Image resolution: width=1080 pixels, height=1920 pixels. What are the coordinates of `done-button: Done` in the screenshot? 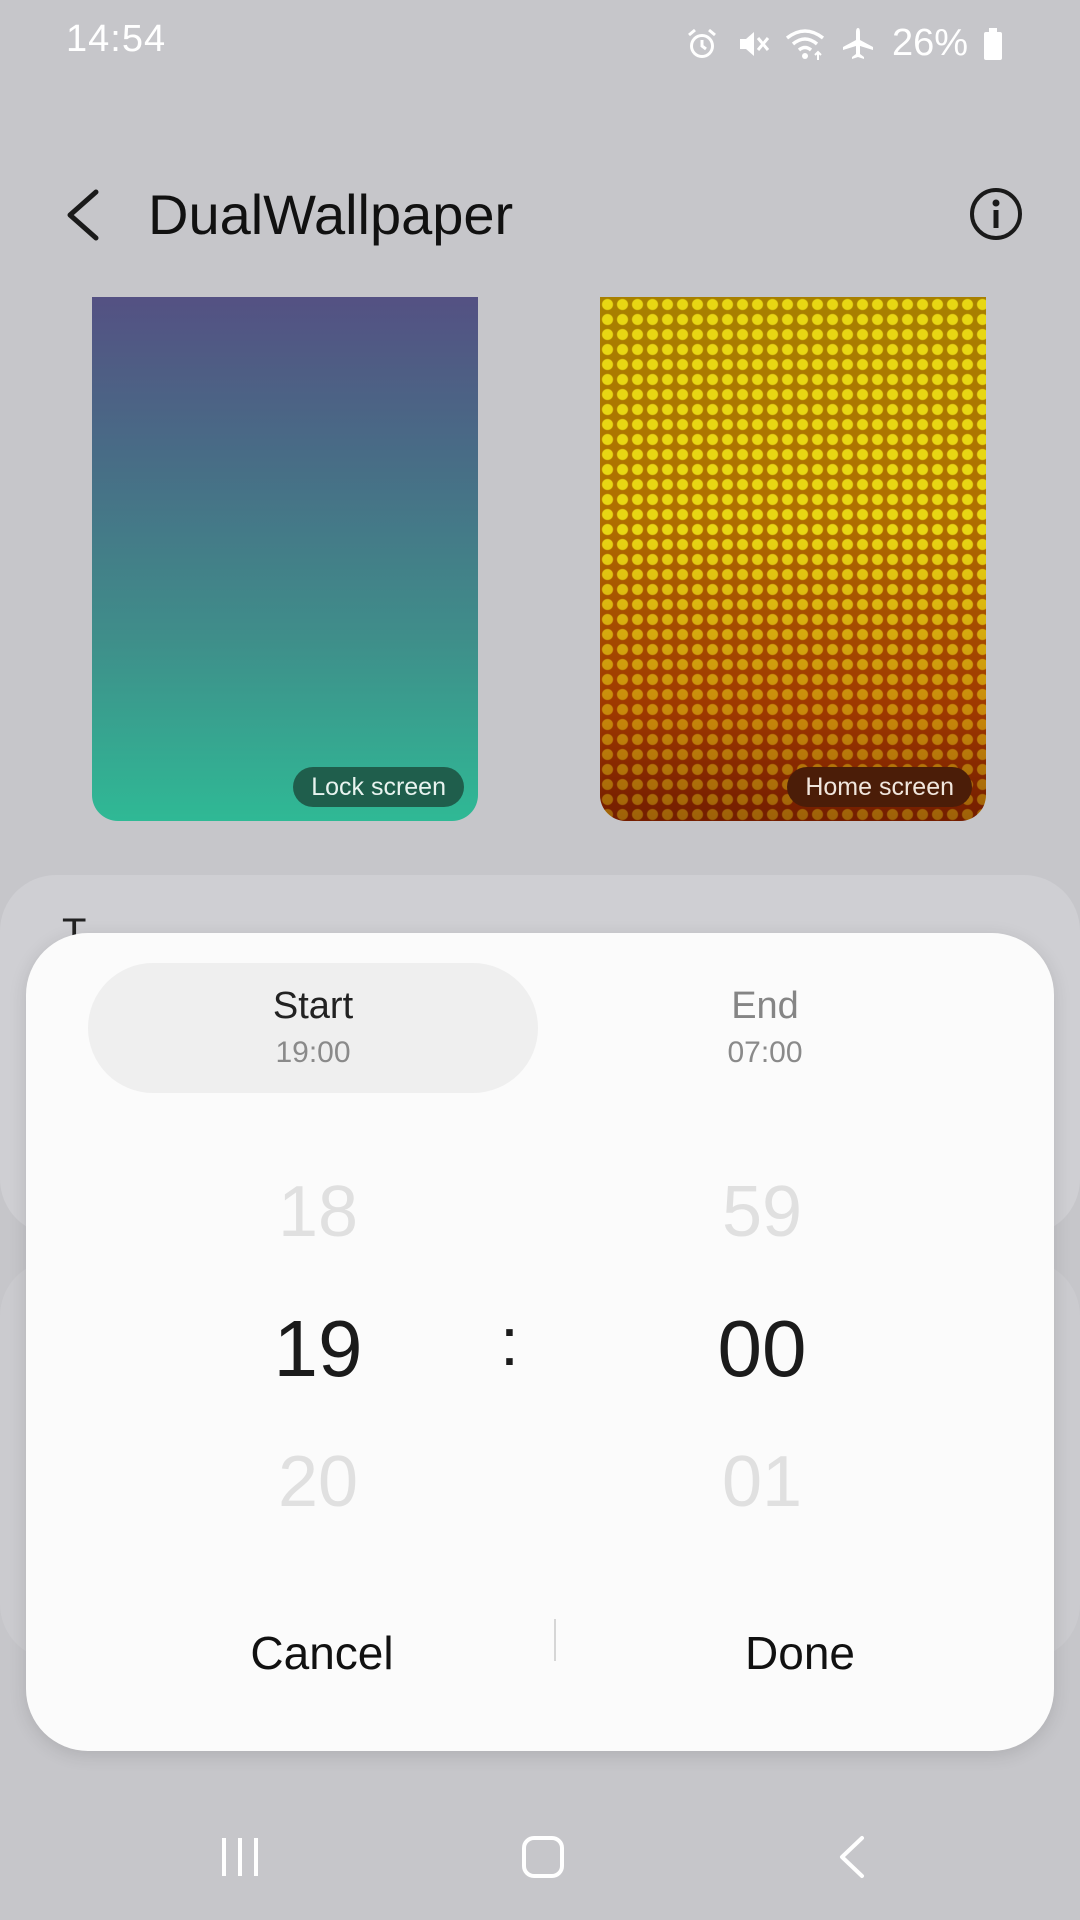 It's located at (800, 1653).